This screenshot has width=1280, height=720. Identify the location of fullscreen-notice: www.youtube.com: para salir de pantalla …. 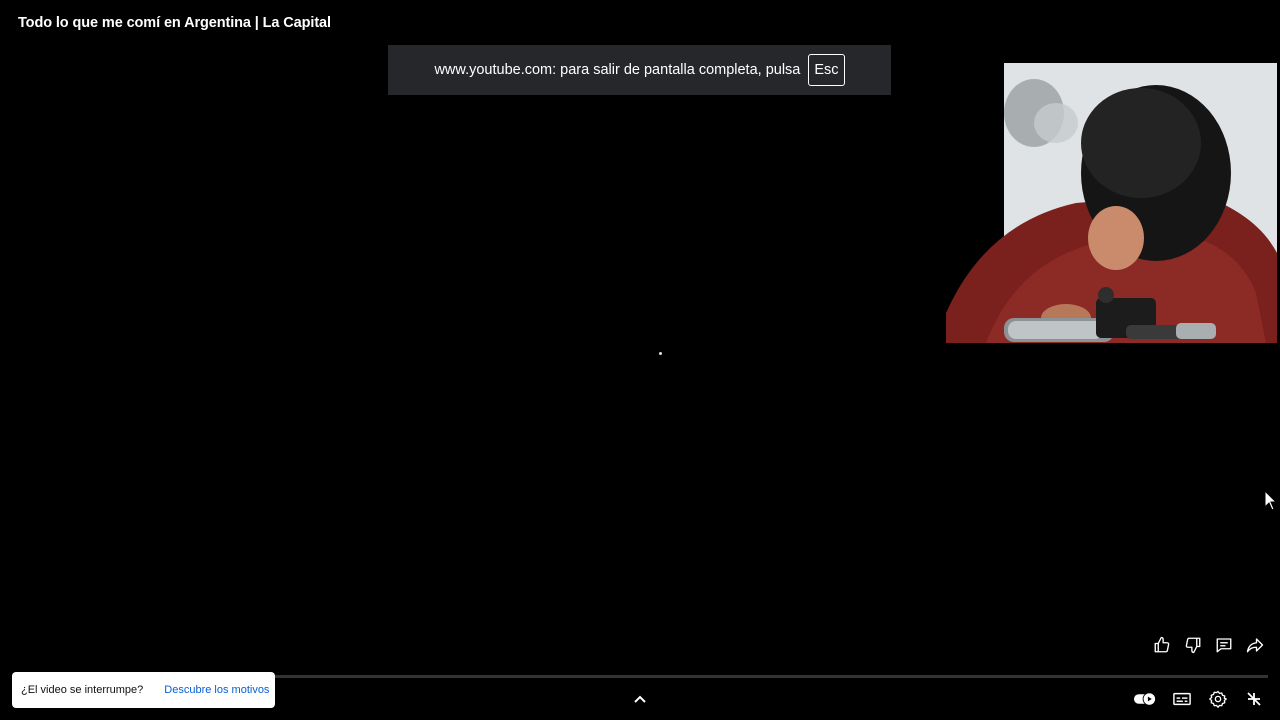
(639, 70).